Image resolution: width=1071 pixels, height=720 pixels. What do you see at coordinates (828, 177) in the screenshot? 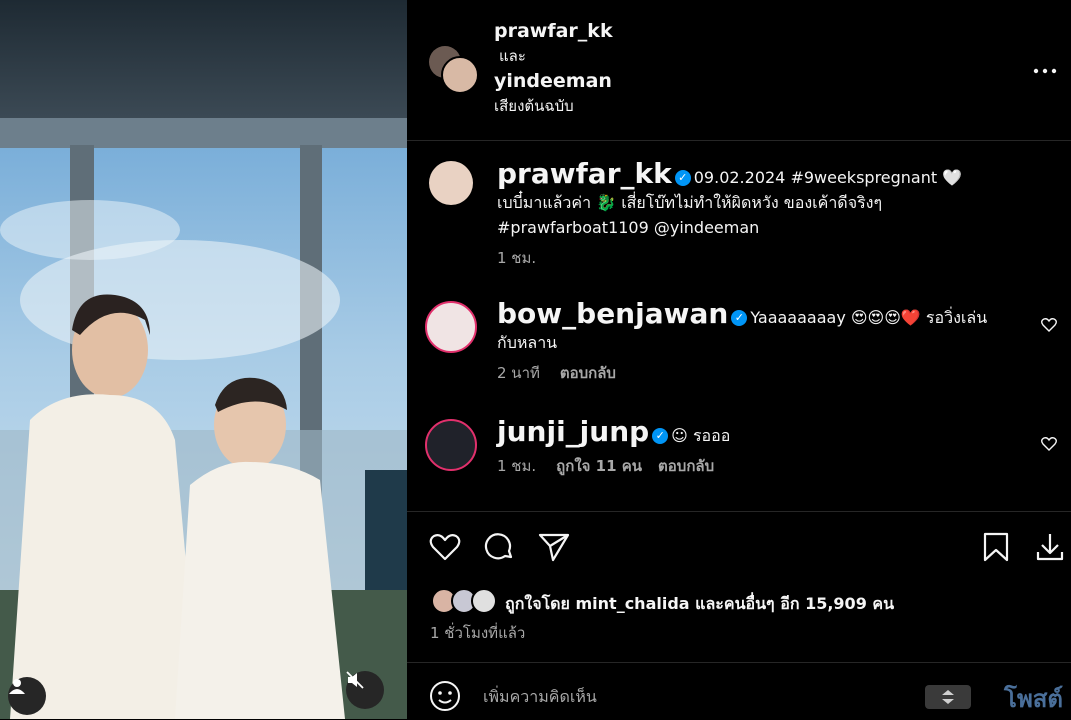
I see `caption-text-line1: 09.02.2024 #9weekspregnant 🤍` at bounding box center [828, 177].